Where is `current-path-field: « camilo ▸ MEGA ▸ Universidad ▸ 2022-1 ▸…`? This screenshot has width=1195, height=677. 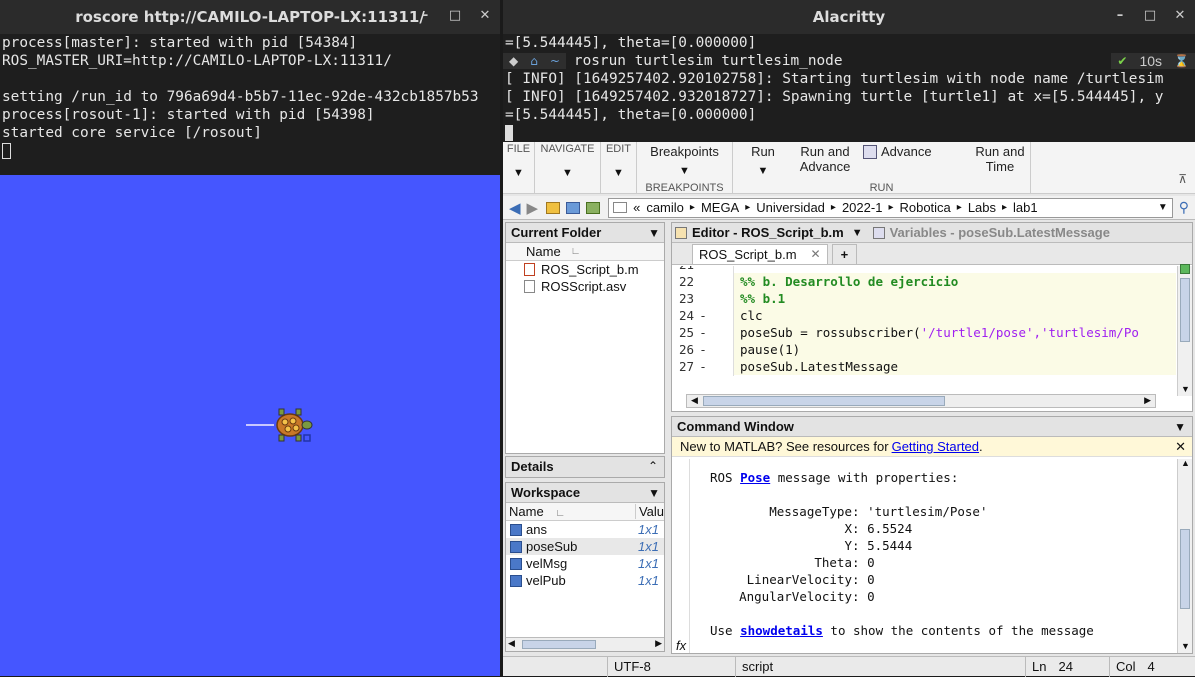
current-path-field: « camilo ▸ MEGA ▸ Universidad ▸ 2022-1 ▸… is located at coordinates (890, 207).